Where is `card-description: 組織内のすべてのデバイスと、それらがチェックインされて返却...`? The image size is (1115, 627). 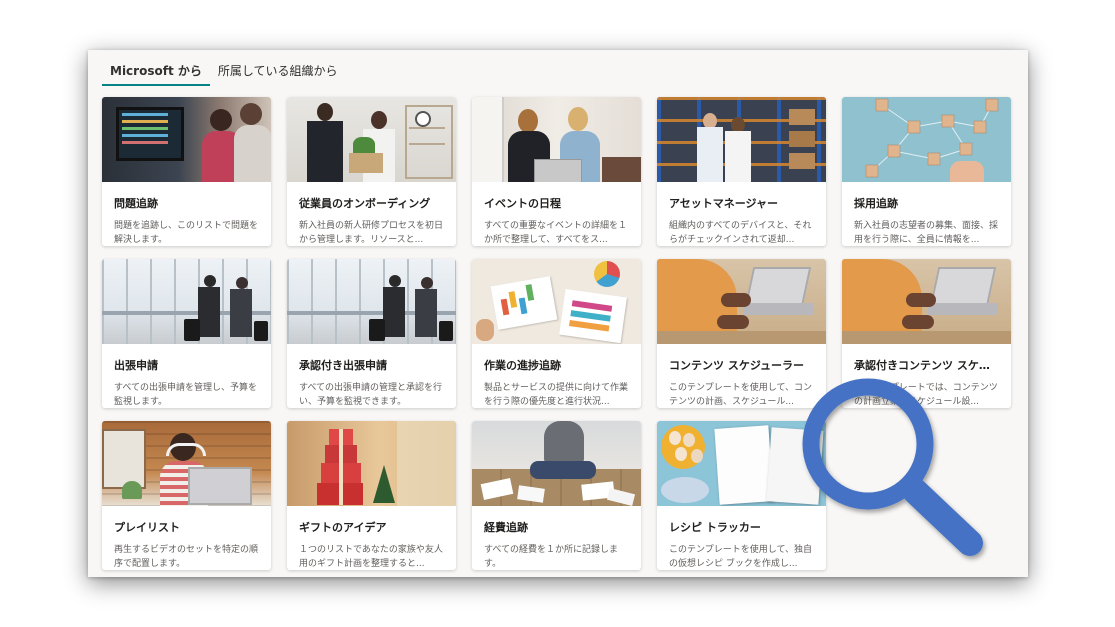
card-description: 組織内のすべてのデバイスと、それらがチェックインされて返却... is located at coordinates (740, 233).